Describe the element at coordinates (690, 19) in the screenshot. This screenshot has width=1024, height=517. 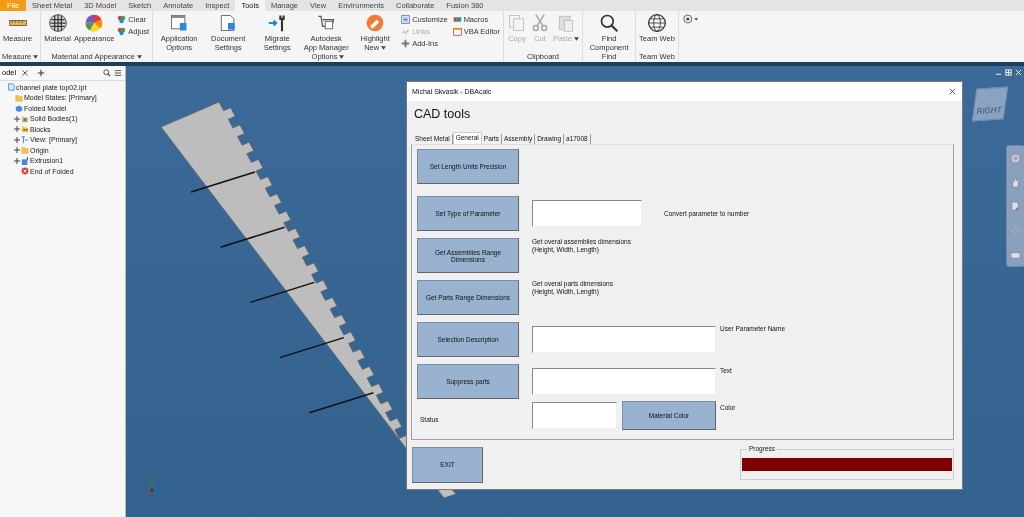
I see `dropdown-icon` at that location.